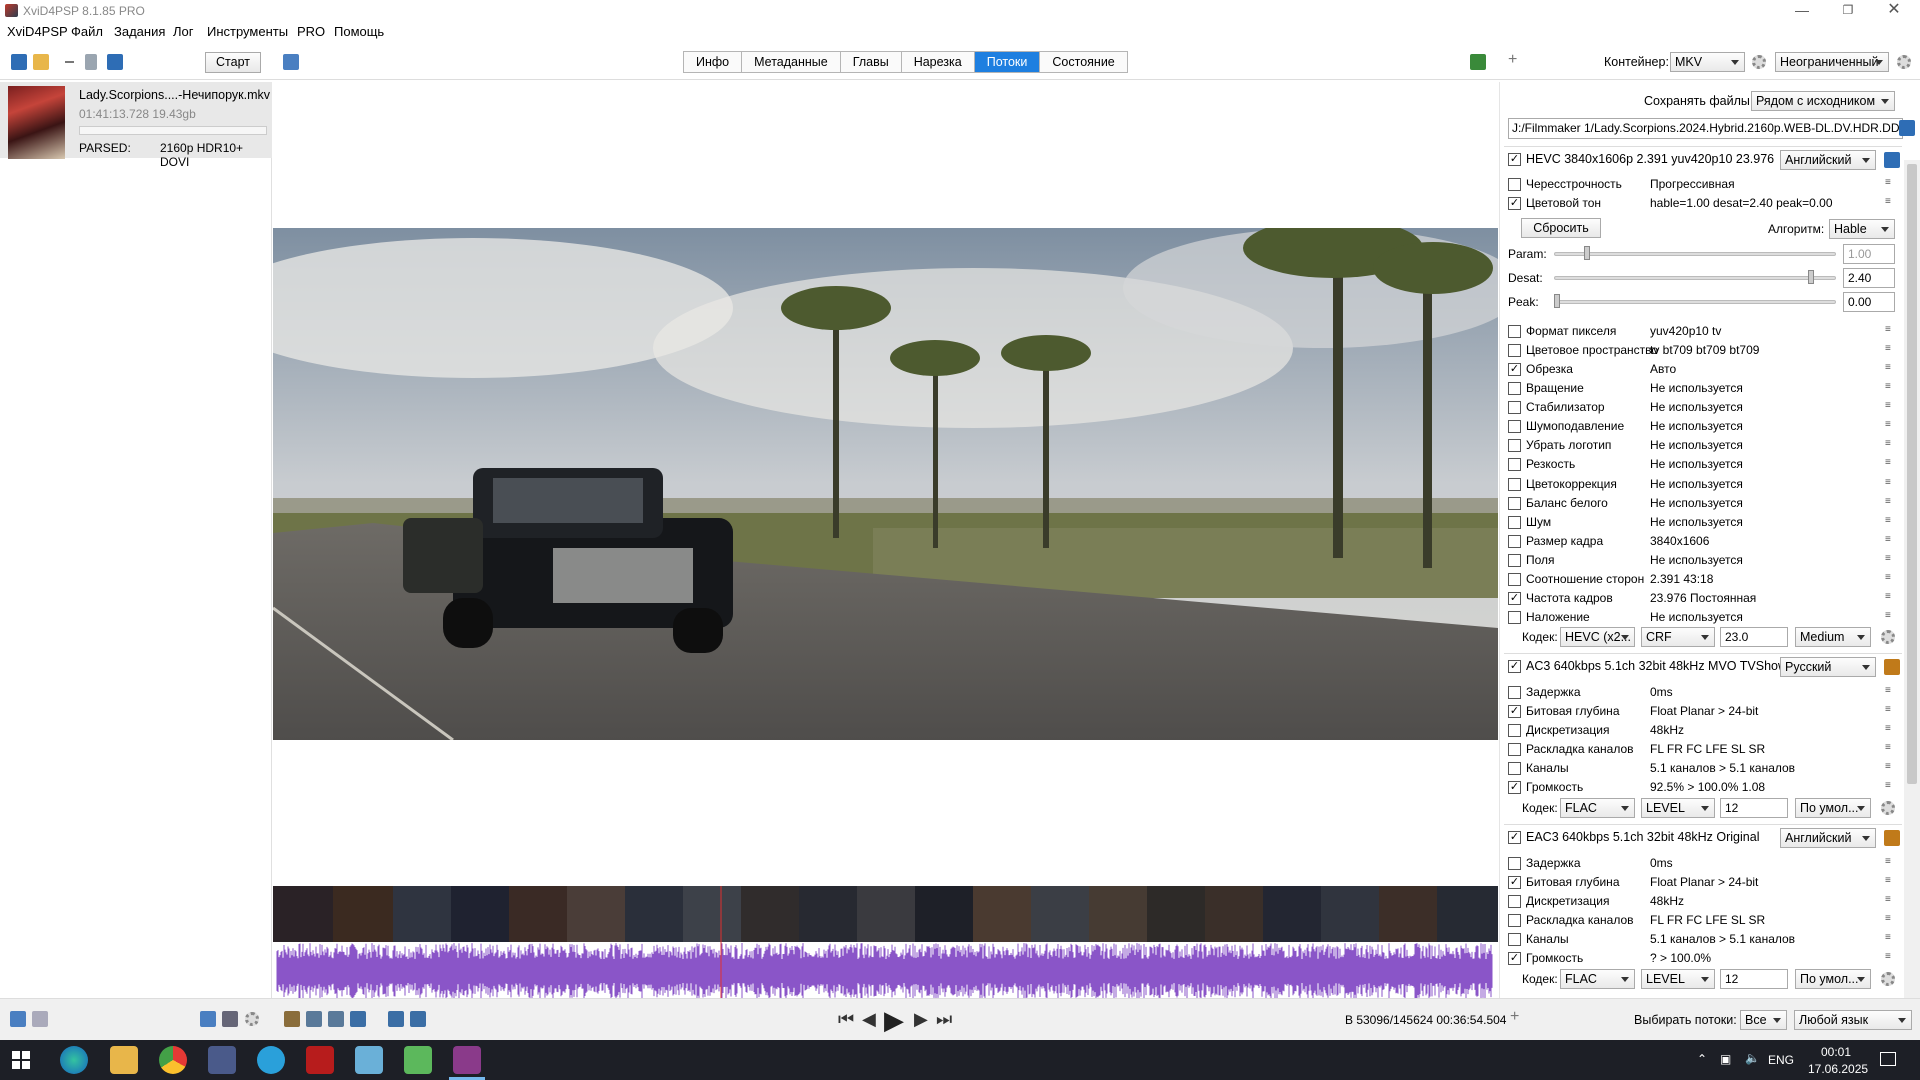  What do you see at coordinates (183, 31) in the screenshot?
I see `menu-log: Лог` at bounding box center [183, 31].